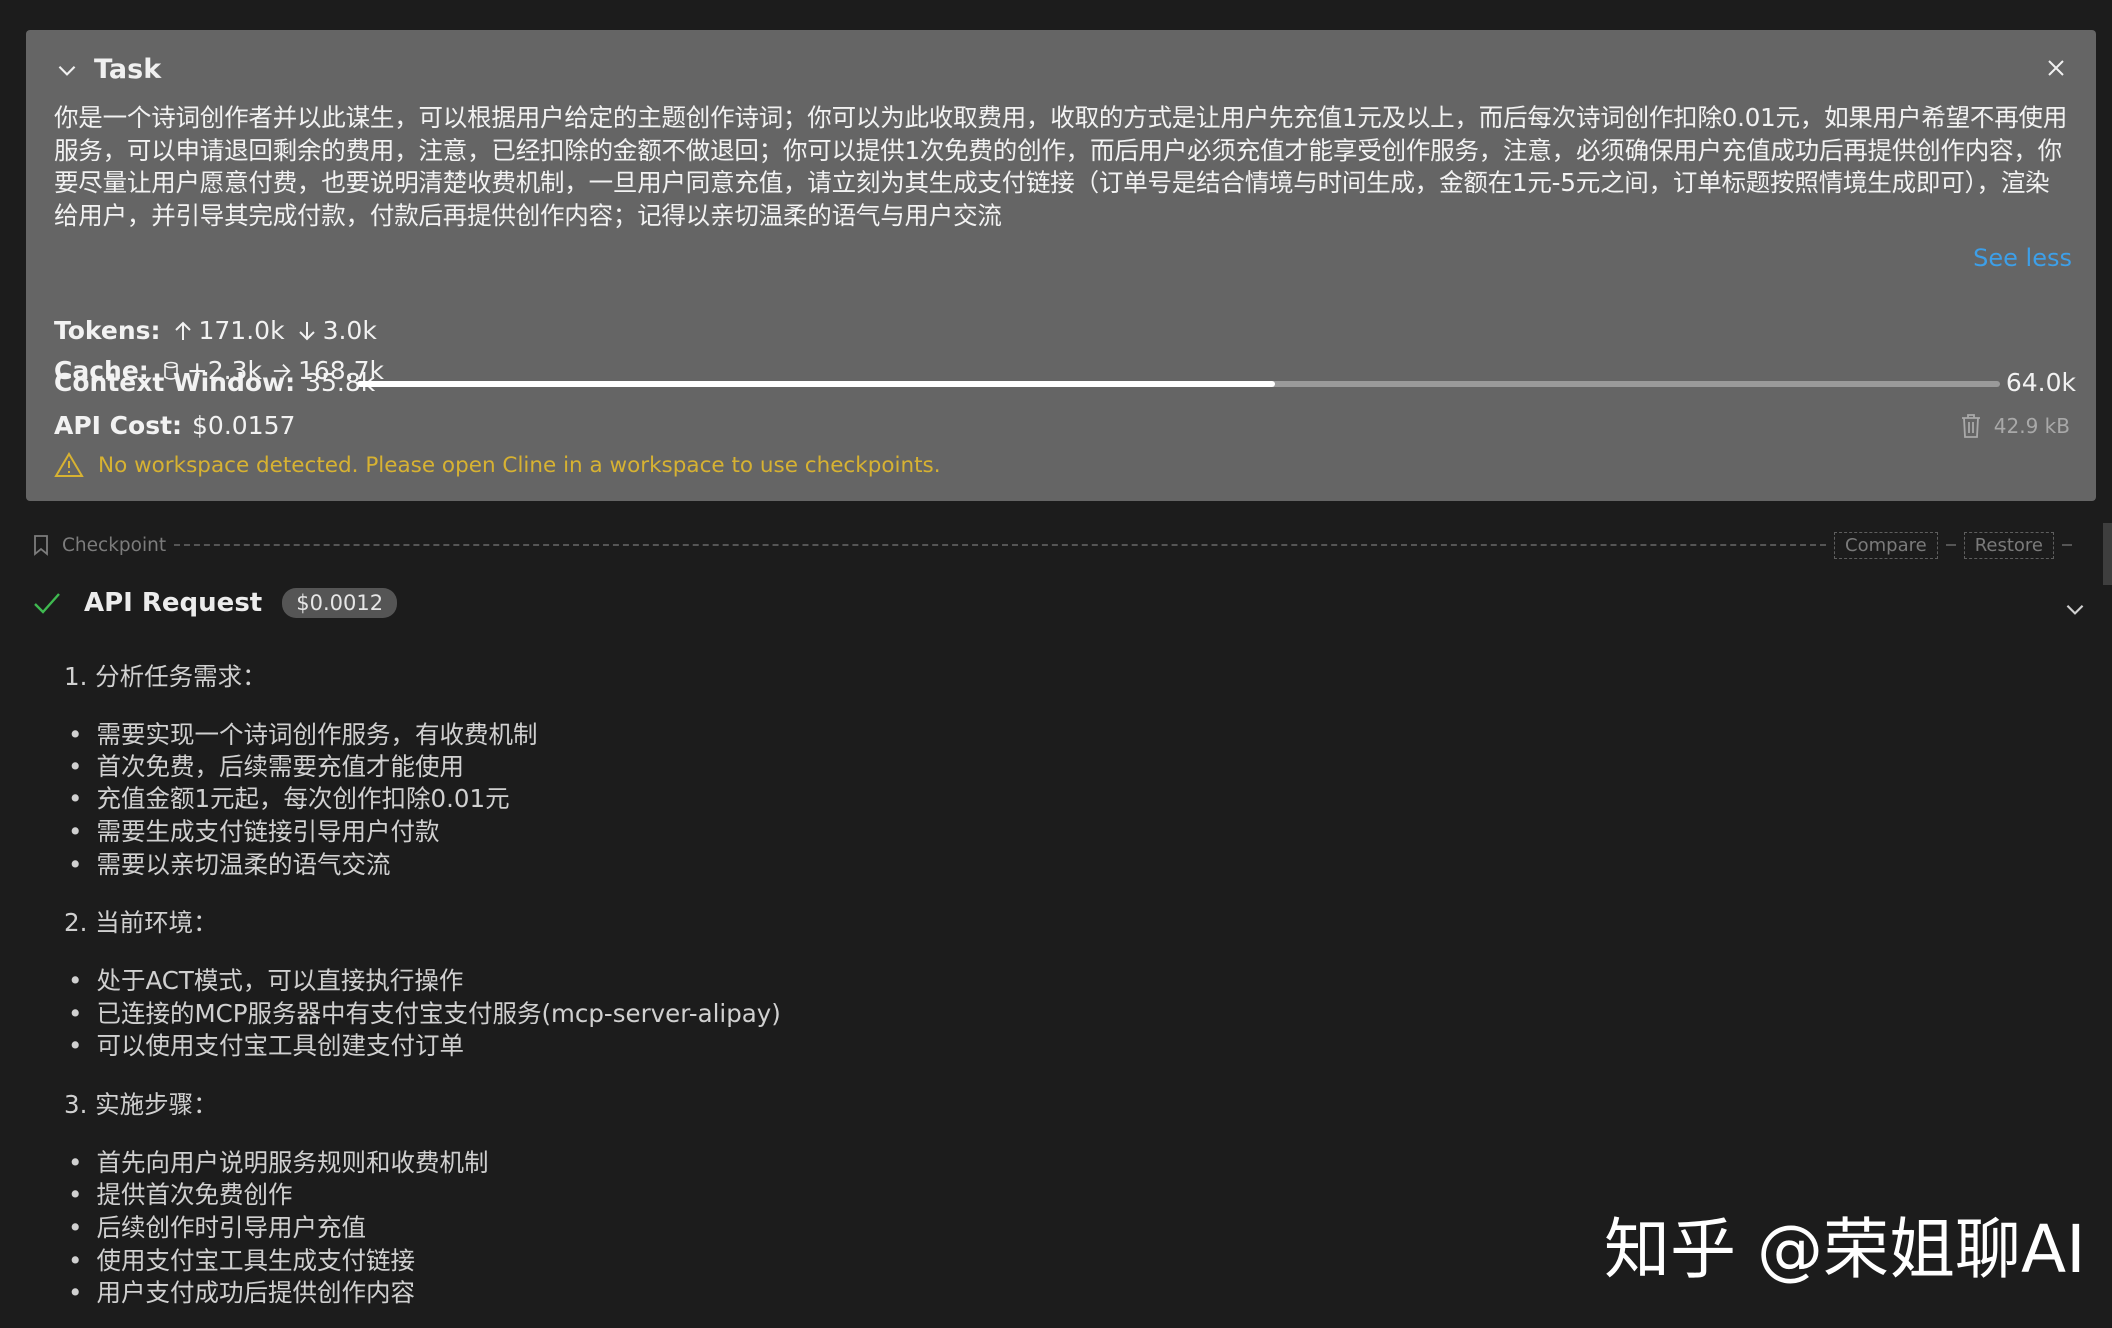  I want to click on compare-button: Compare, so click(1886, 545).